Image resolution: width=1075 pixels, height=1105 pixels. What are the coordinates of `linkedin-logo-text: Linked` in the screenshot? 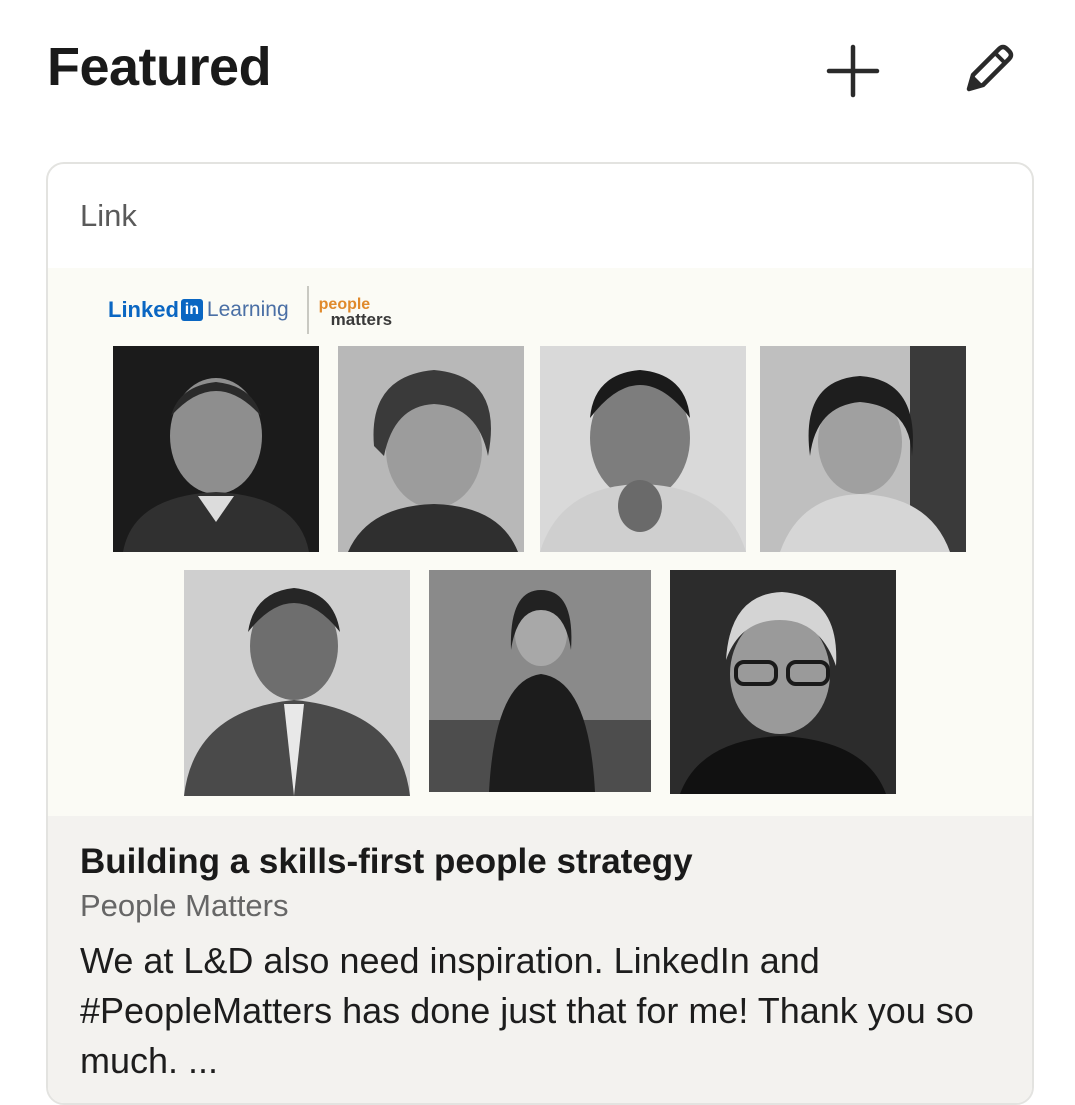 It's located at (143, 309).